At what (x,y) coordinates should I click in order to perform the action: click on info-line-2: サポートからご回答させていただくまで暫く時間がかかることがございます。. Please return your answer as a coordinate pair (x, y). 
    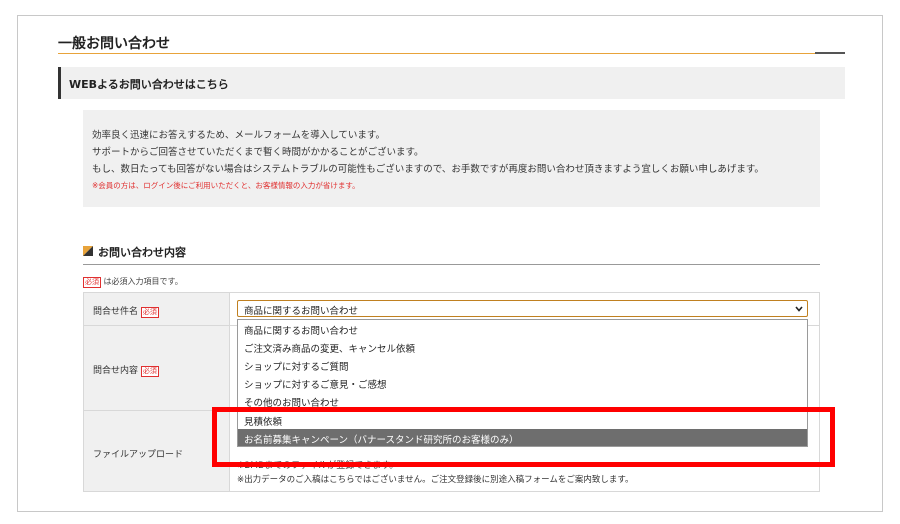
    Looking at the image, I should click on (258, 152).